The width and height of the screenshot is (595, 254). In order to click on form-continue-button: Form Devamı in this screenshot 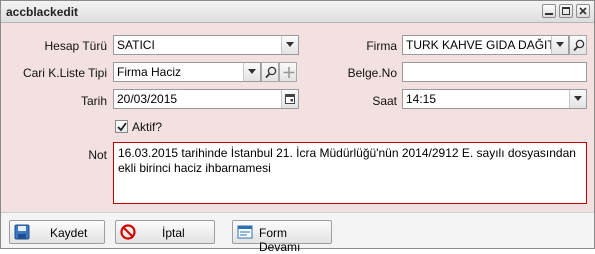, I will do `click(282, 237)`.